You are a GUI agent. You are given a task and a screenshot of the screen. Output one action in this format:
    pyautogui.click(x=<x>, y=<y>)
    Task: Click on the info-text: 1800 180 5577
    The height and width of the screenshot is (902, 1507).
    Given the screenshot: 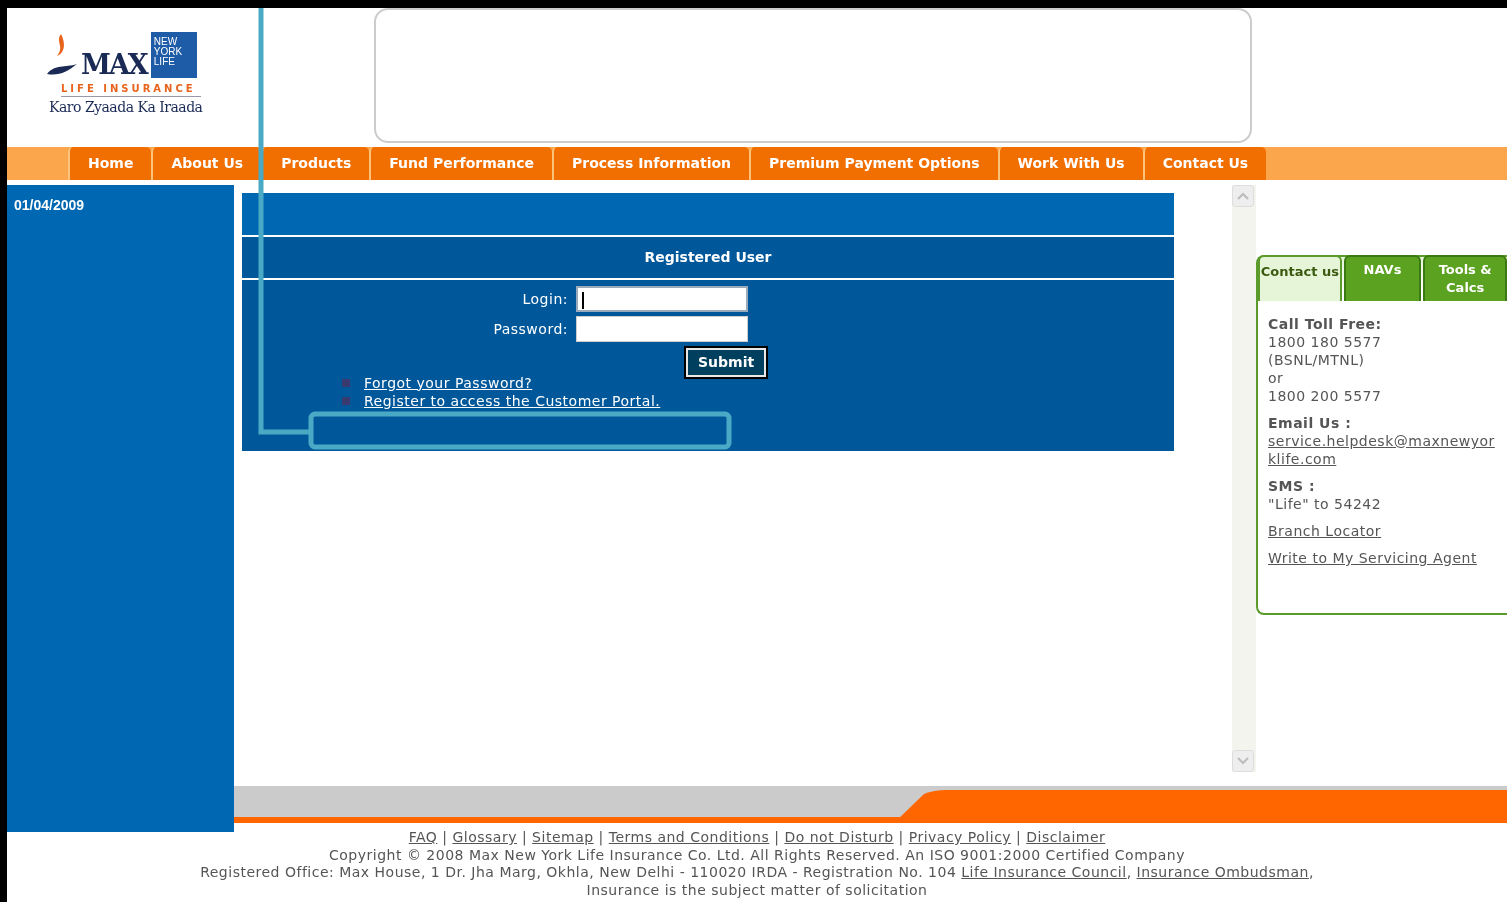 What is the action you would take?
    pyautogui.click(x=1325, y=342)
    